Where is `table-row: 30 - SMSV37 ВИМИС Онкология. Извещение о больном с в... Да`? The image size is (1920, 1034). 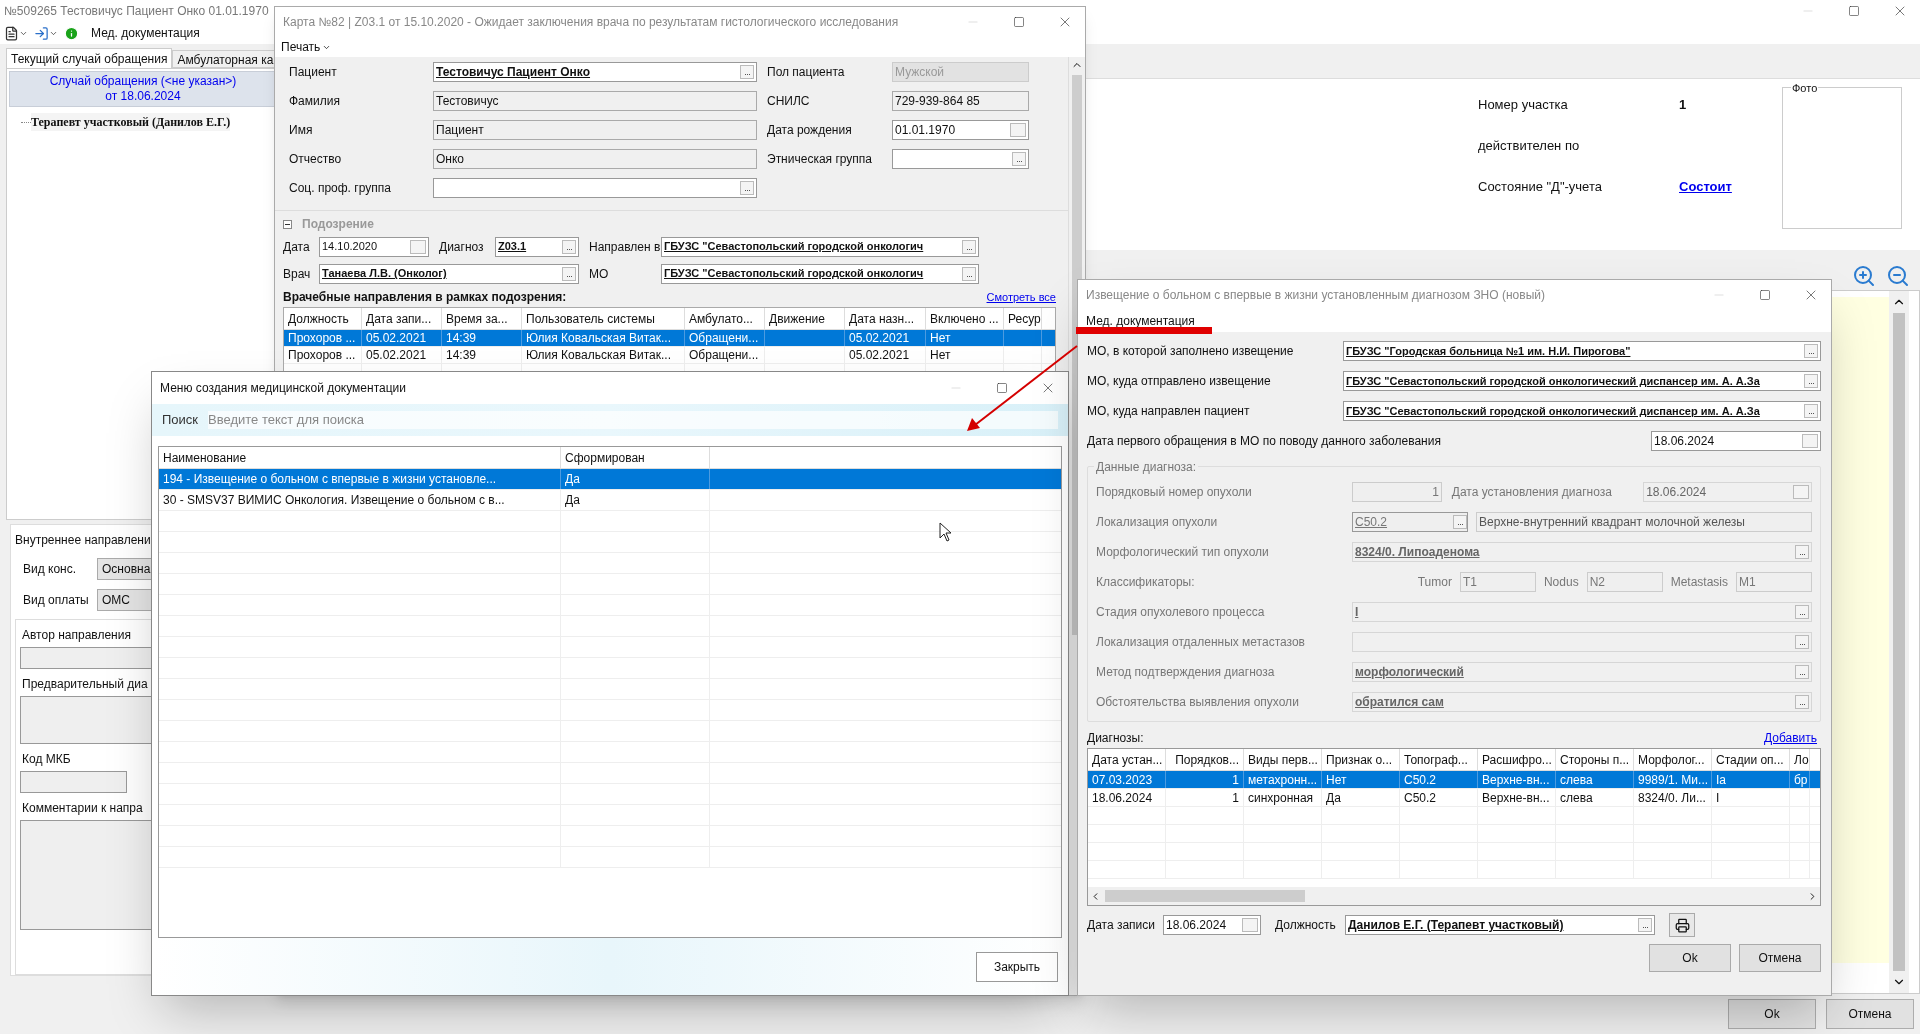 table-row: 30 - SMSV37 ВИМИС Онкология. Извещение о больном с в... Да is located at coordinates (610, 500).